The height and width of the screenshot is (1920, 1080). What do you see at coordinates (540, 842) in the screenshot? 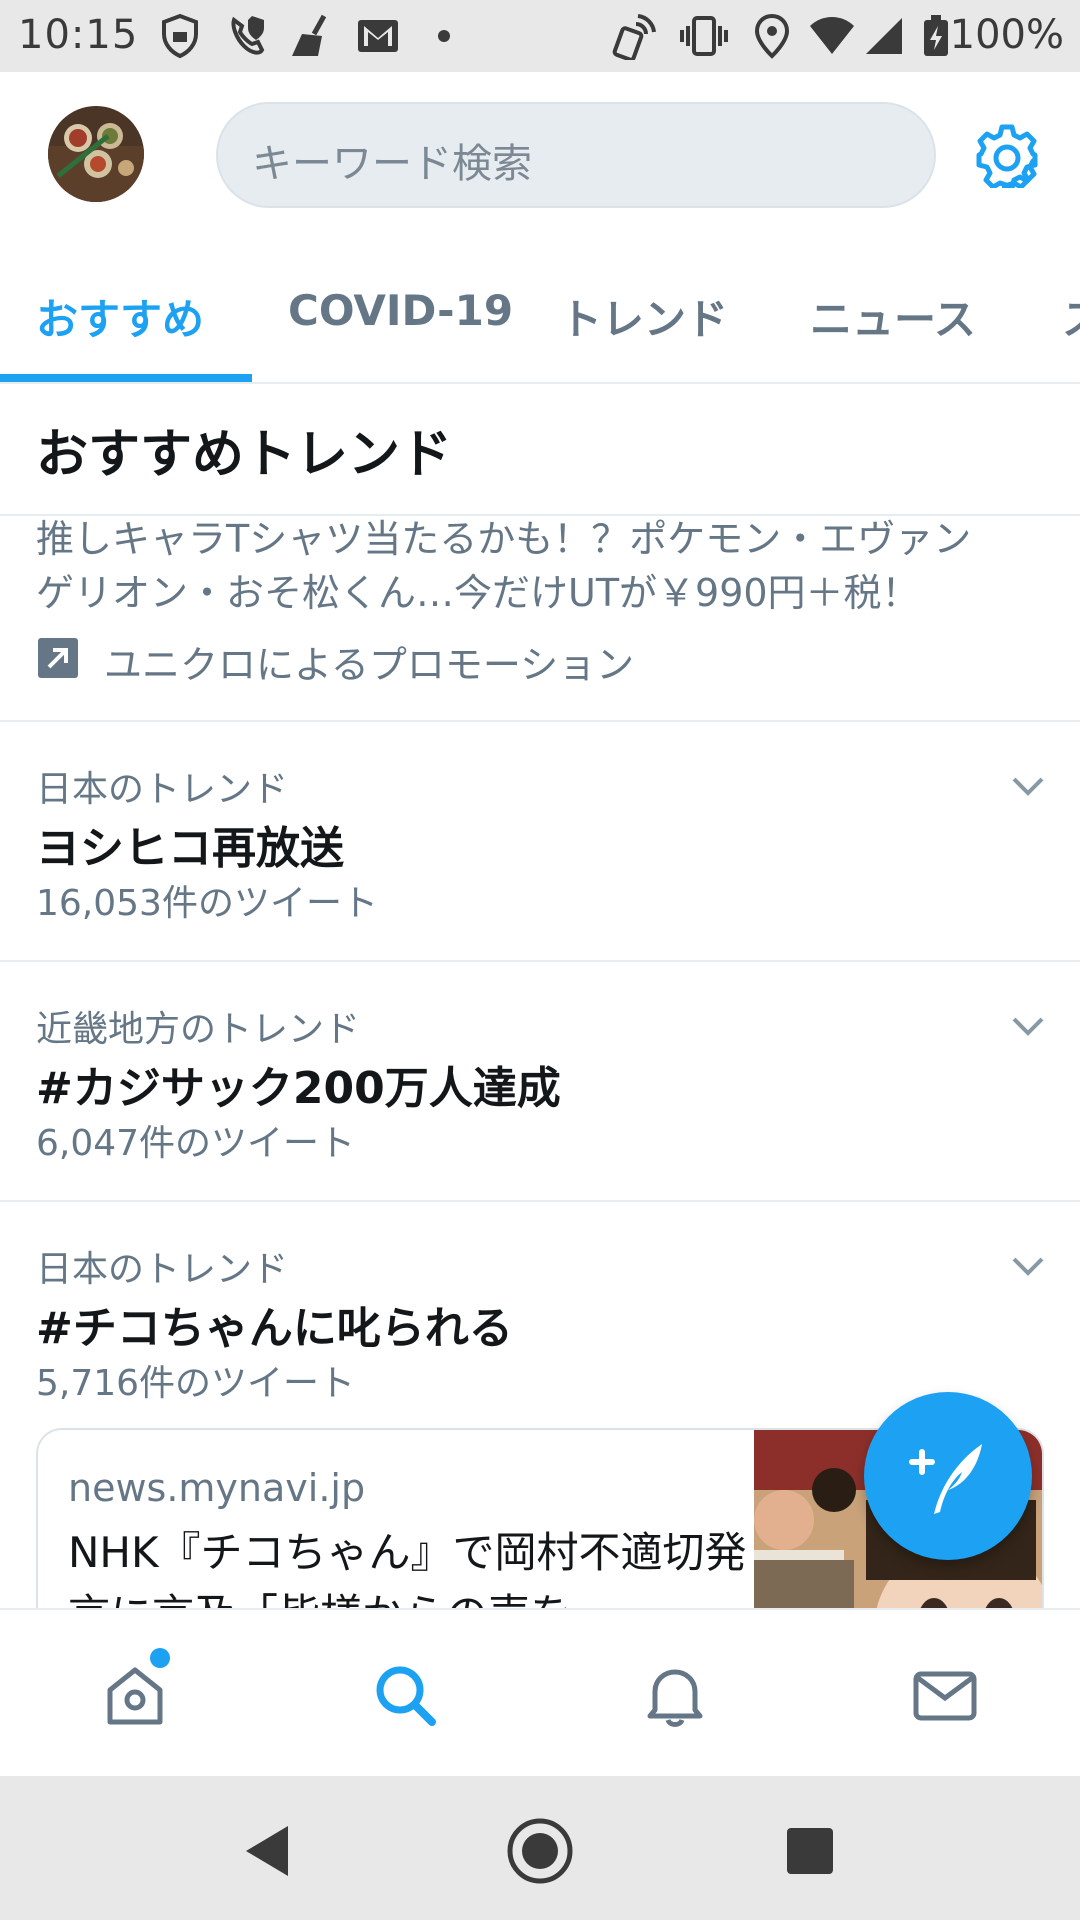
I see `trend-item: 日本のトレンド ヨシヒコ再放送 16,053件のツイート` at bounding box center [540, 842].